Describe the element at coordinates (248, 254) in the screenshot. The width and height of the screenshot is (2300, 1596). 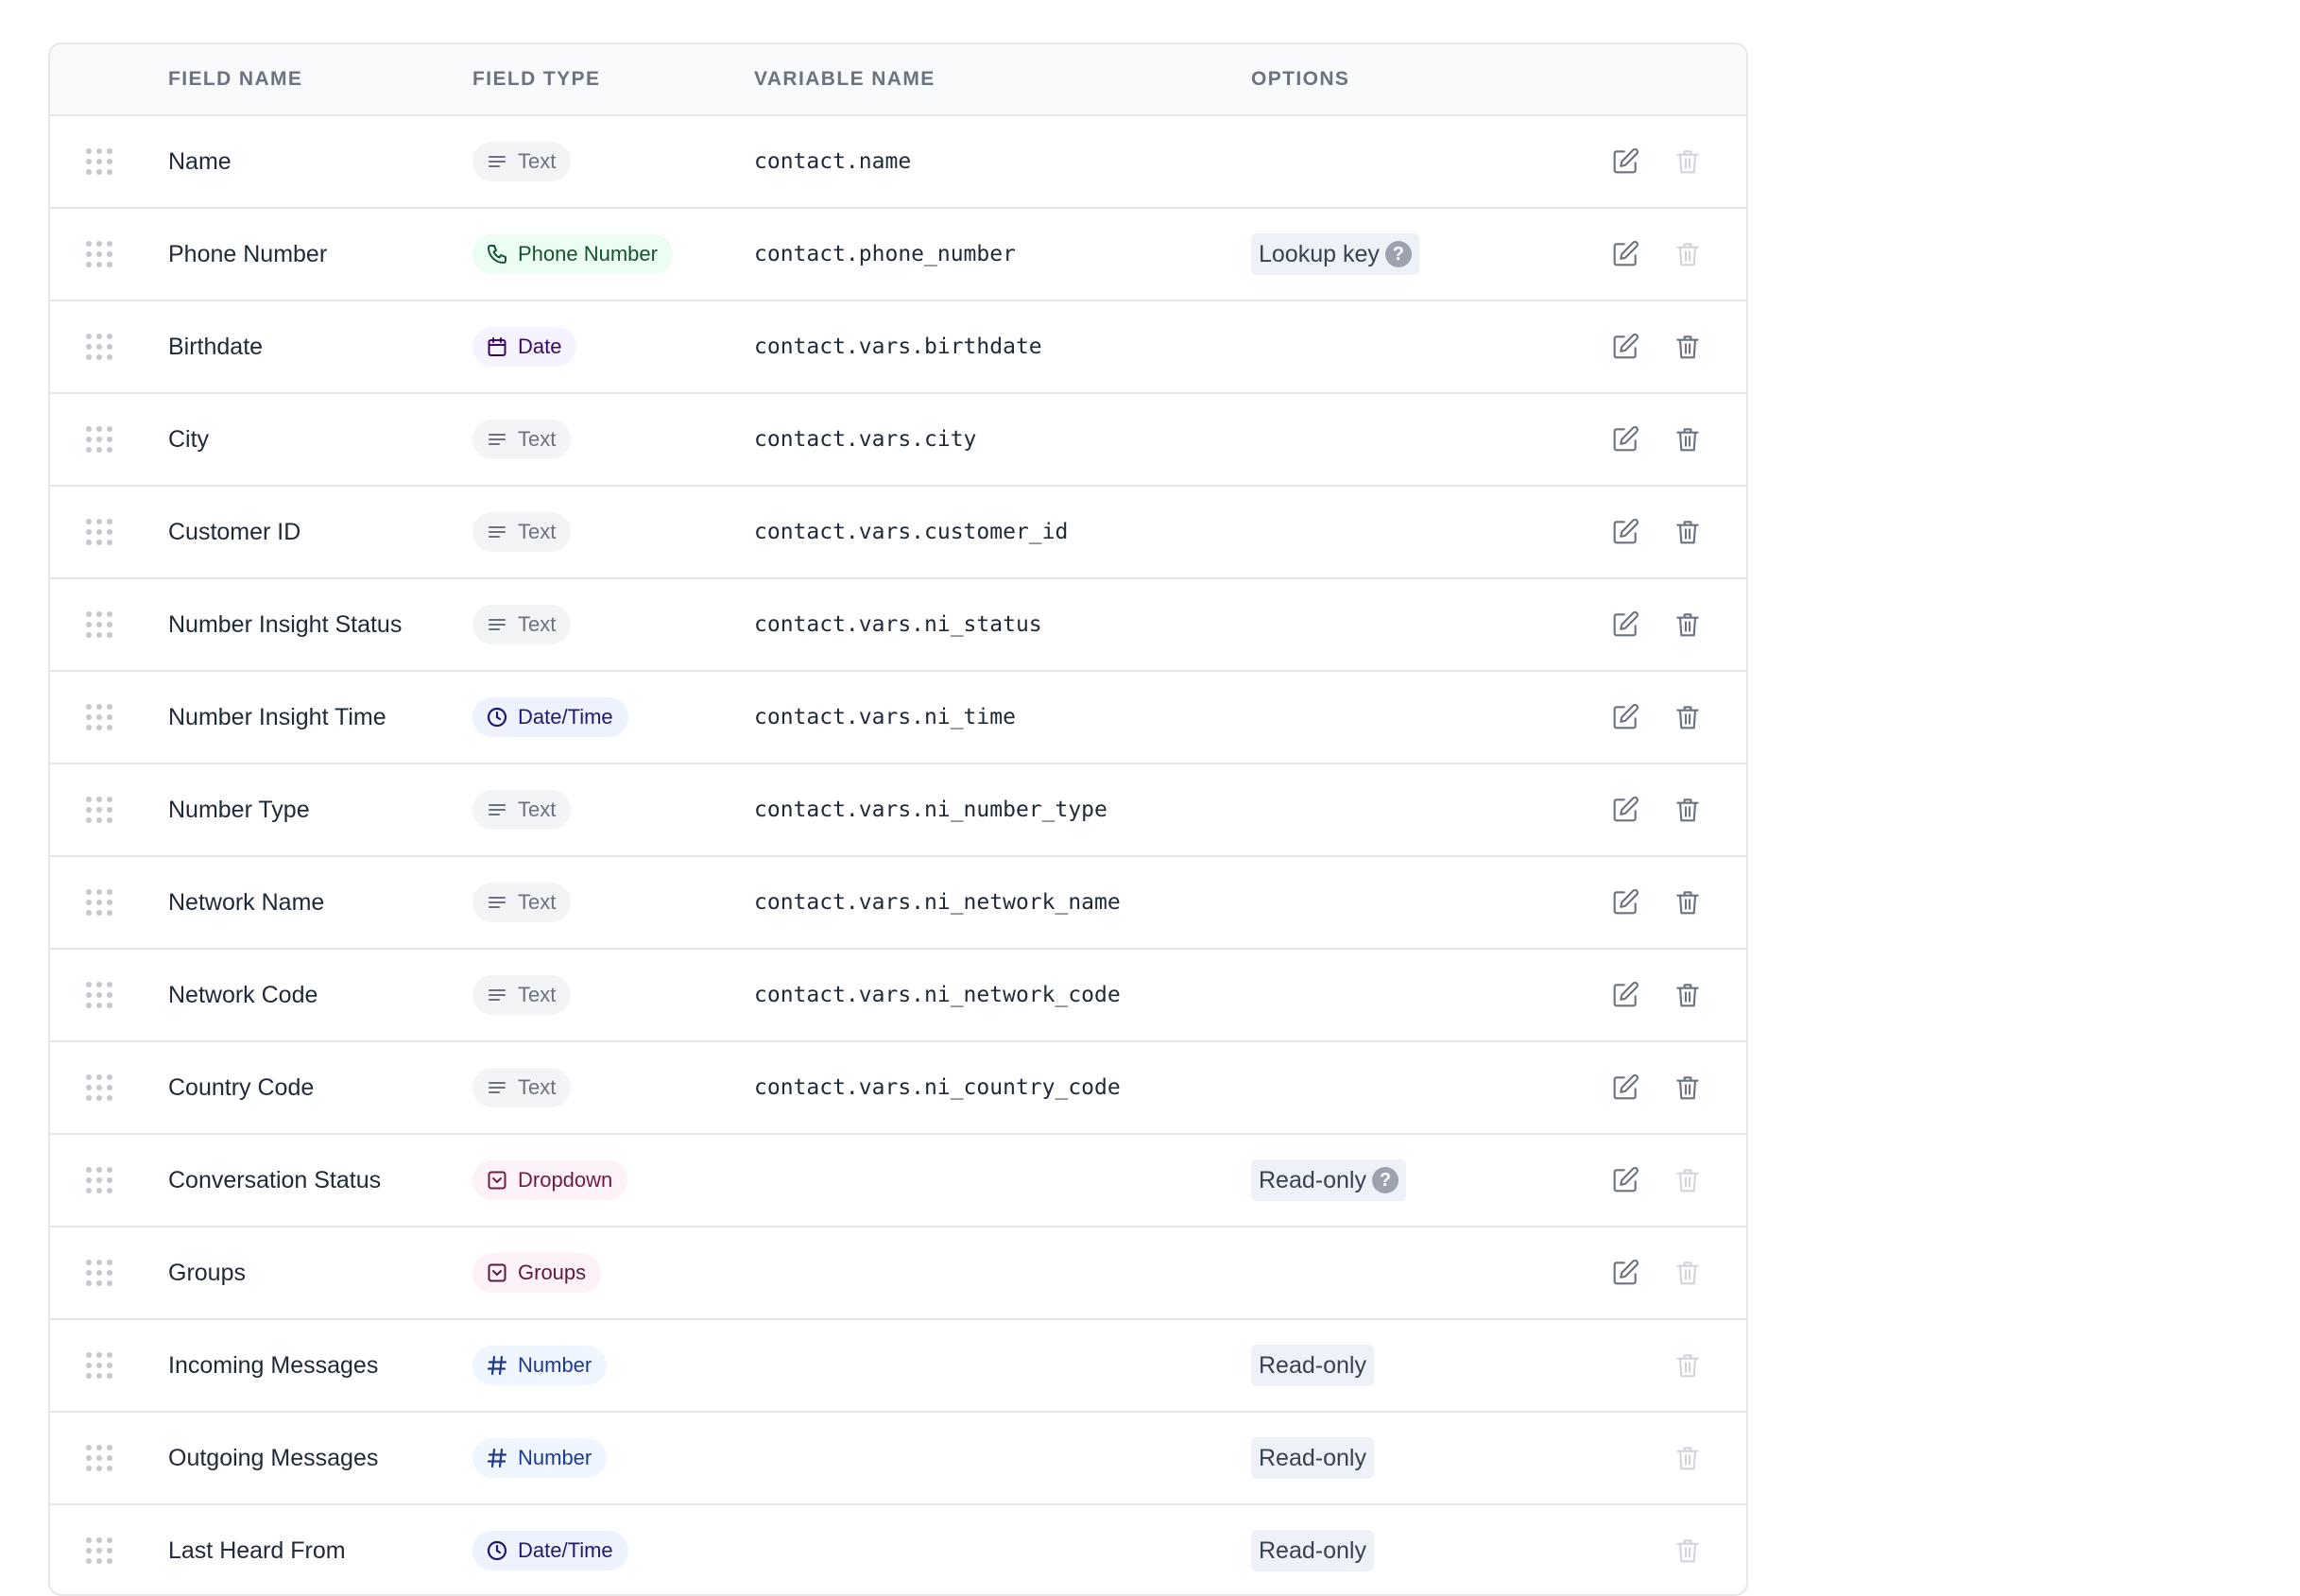
I see `field-name: Phone Number` at that location.